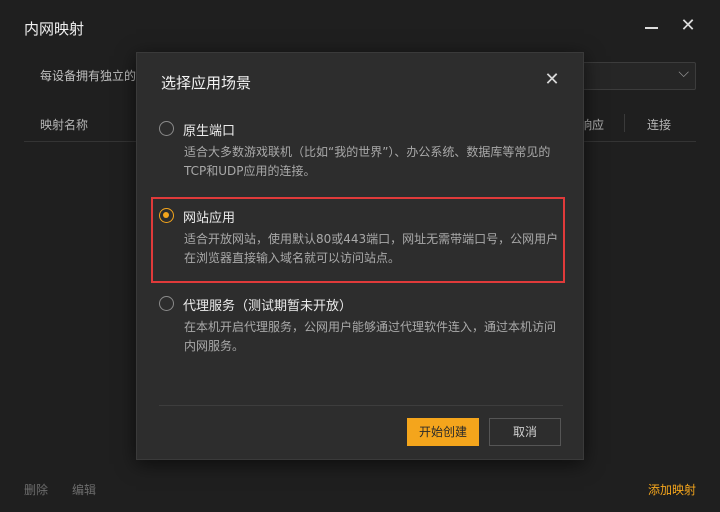 This screenshot has width=720, height=512. What do you see at coordinates (209, 129) in the screenshot?
I see `option-label: 原生端口` at bounding box center [209, 129].